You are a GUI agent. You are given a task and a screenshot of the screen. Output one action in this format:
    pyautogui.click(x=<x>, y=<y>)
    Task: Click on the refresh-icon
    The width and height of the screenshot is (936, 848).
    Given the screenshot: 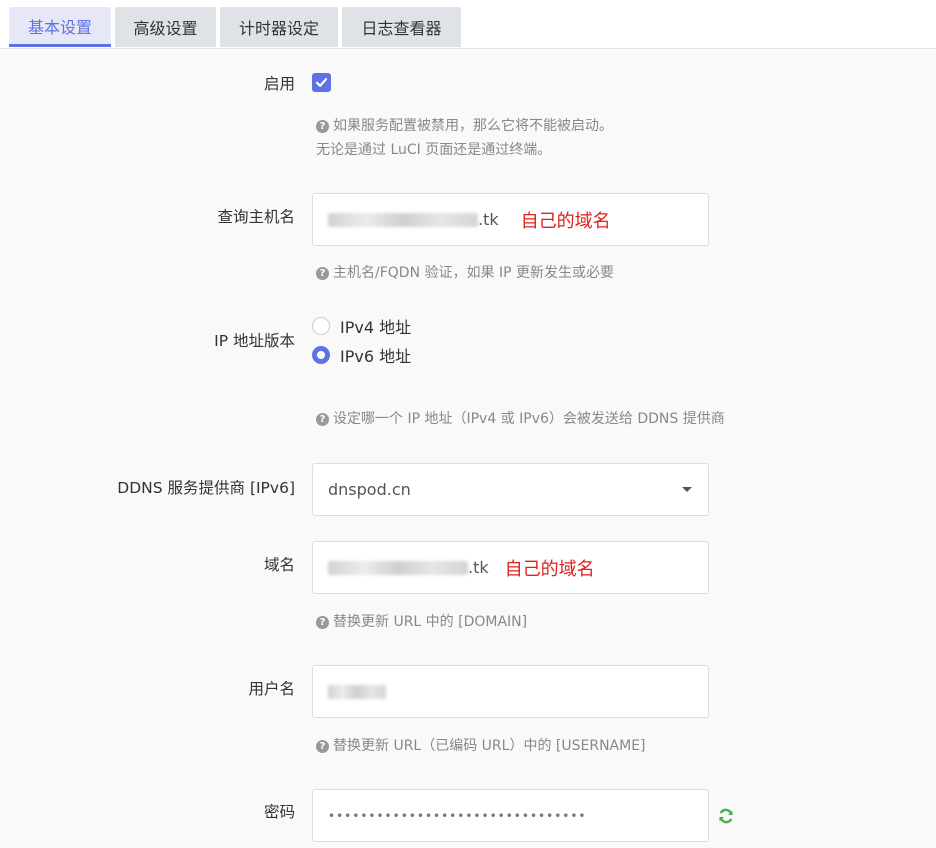 What is the action you would take?
    pyautogui.click(x=726, y=816)
    